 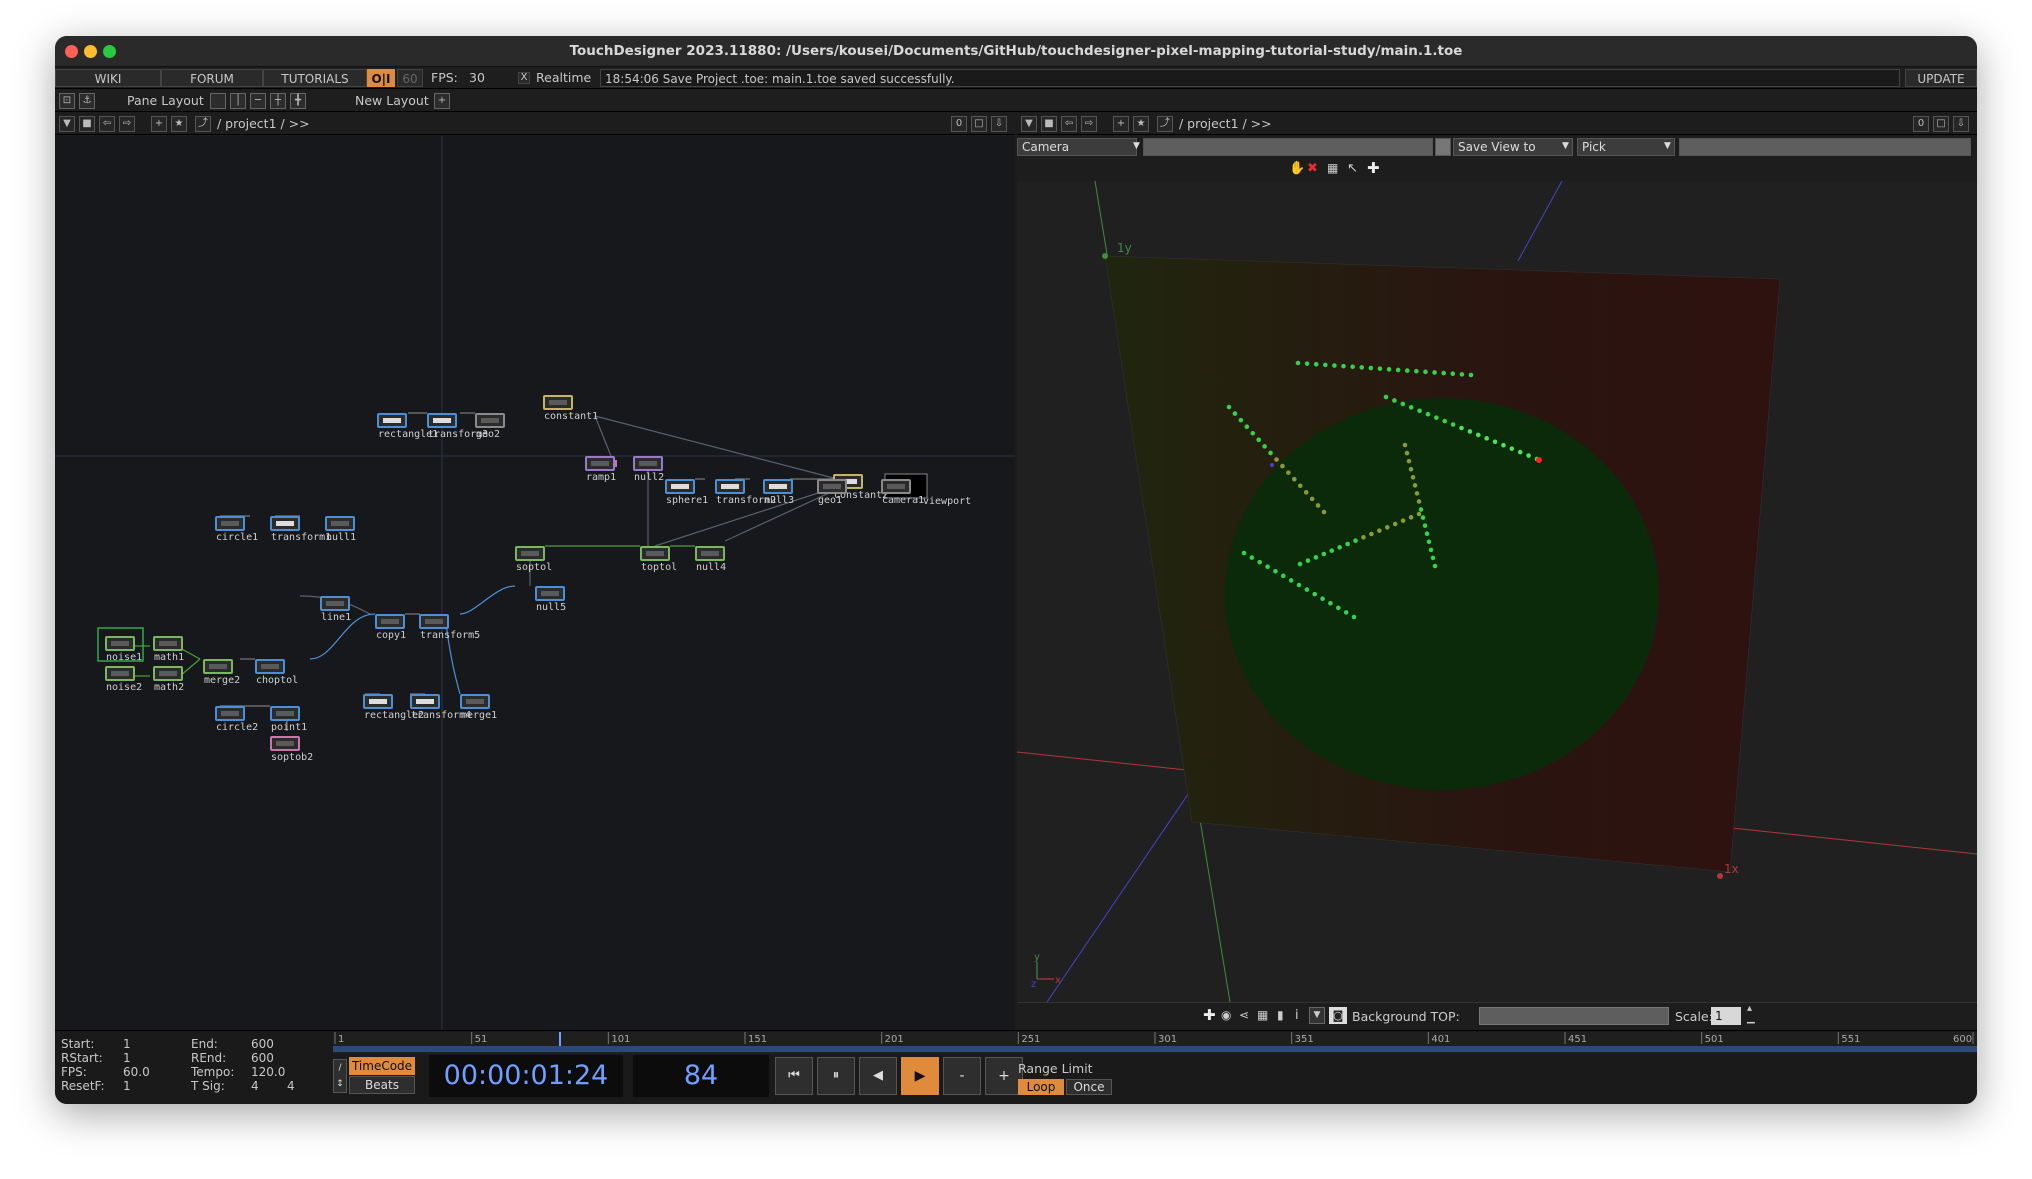 What do you see at coordinates (878, 1076) in the screenshot?
I see `play-backward-button: ◀` at bounding box center [878, 1076].